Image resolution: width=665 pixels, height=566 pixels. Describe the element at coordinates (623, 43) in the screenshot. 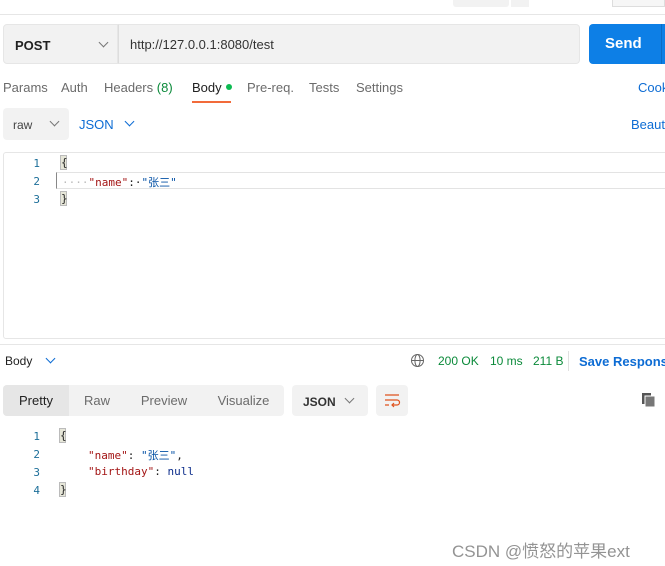

I see `send-label: Send` at that location.